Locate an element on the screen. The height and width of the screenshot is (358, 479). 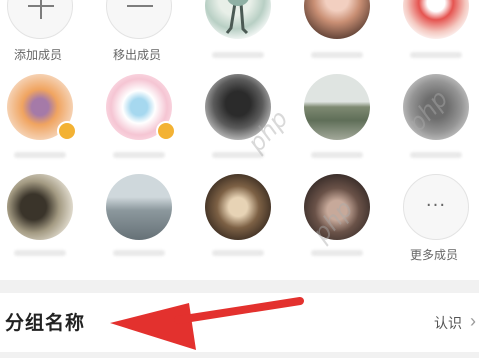
plus-icon-stem is located at coordinates (41, 9).